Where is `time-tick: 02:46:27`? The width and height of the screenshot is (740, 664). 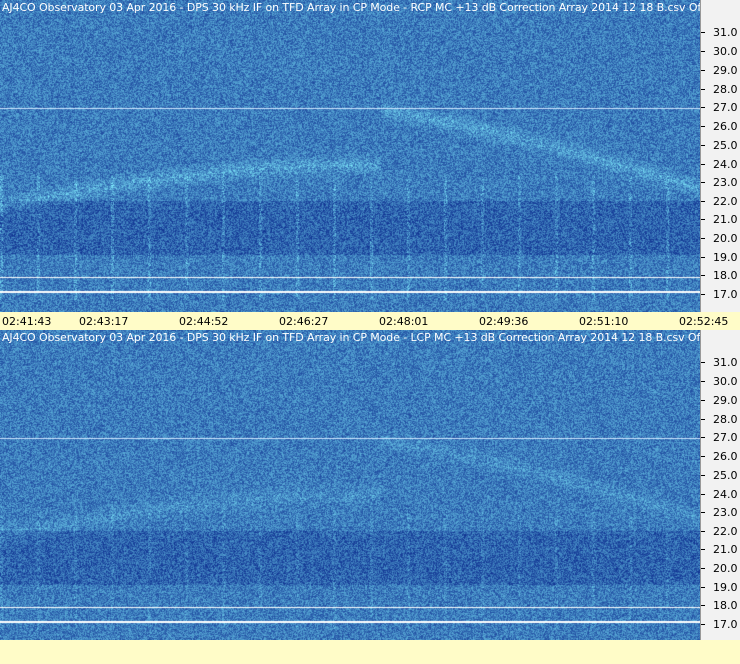 time-tick: 02:46:27 is located at coordinates (304, 321).